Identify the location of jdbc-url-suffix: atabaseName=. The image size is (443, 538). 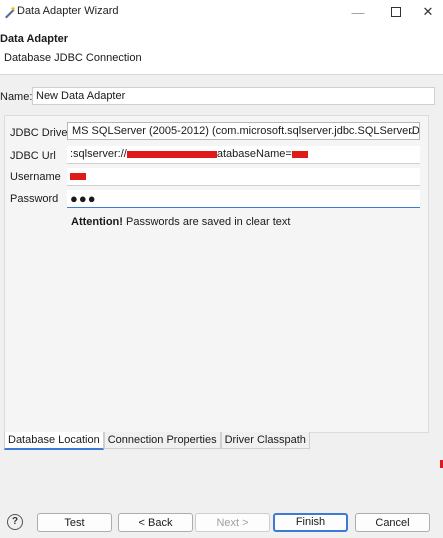
(254, 154).